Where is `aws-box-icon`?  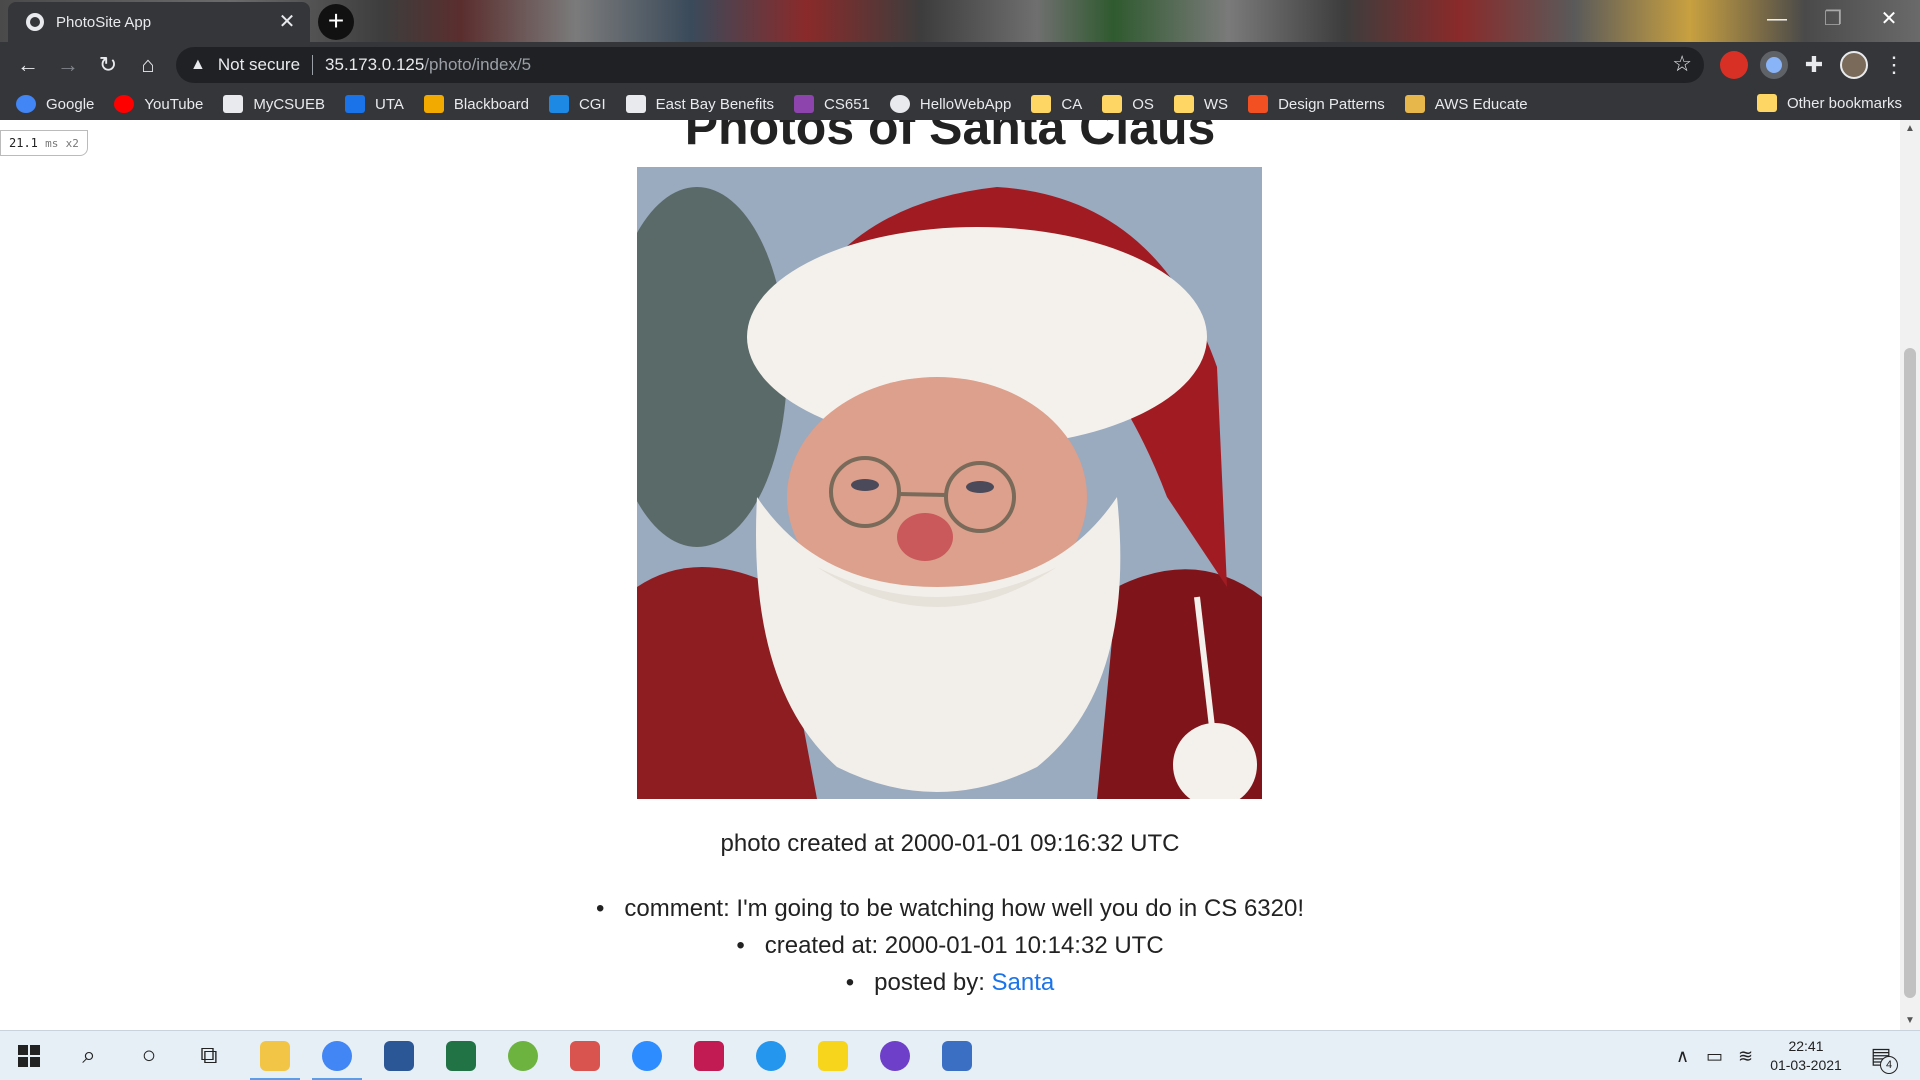
aws-box-icon is located at coordinates (1414, 104).